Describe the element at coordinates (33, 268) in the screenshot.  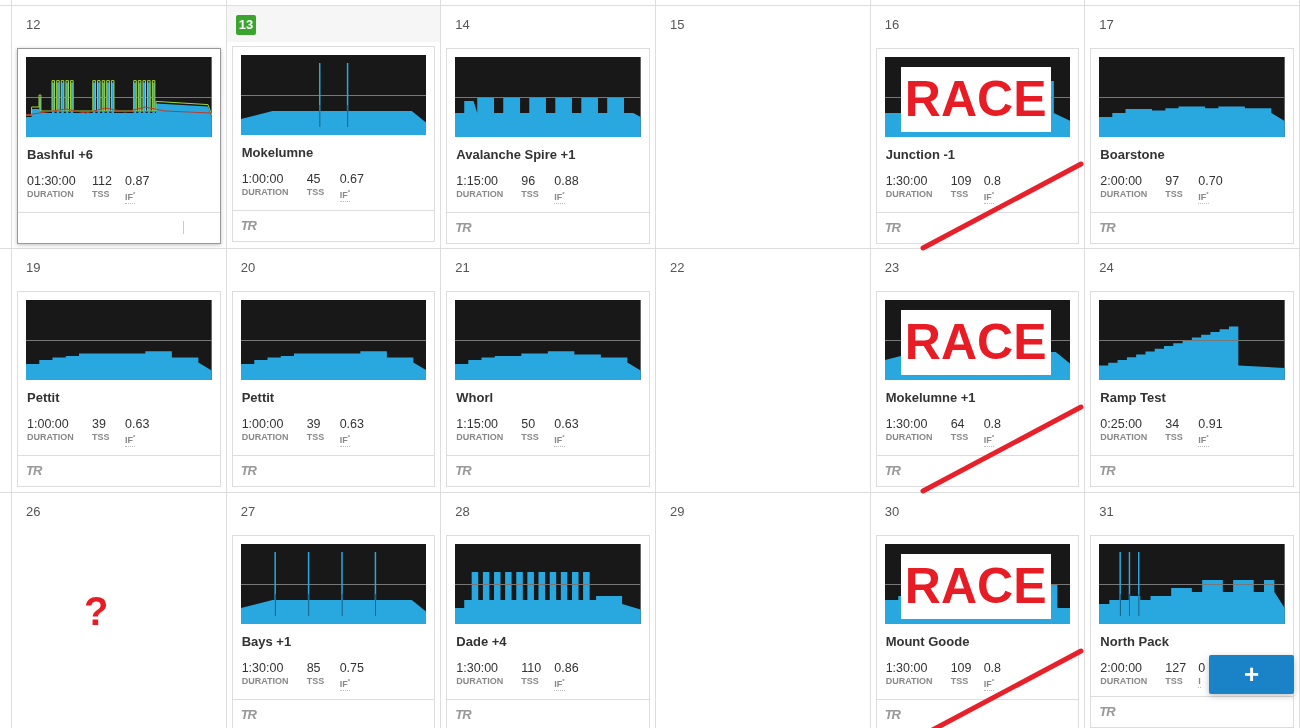
I see `day-number: 19` at that location.